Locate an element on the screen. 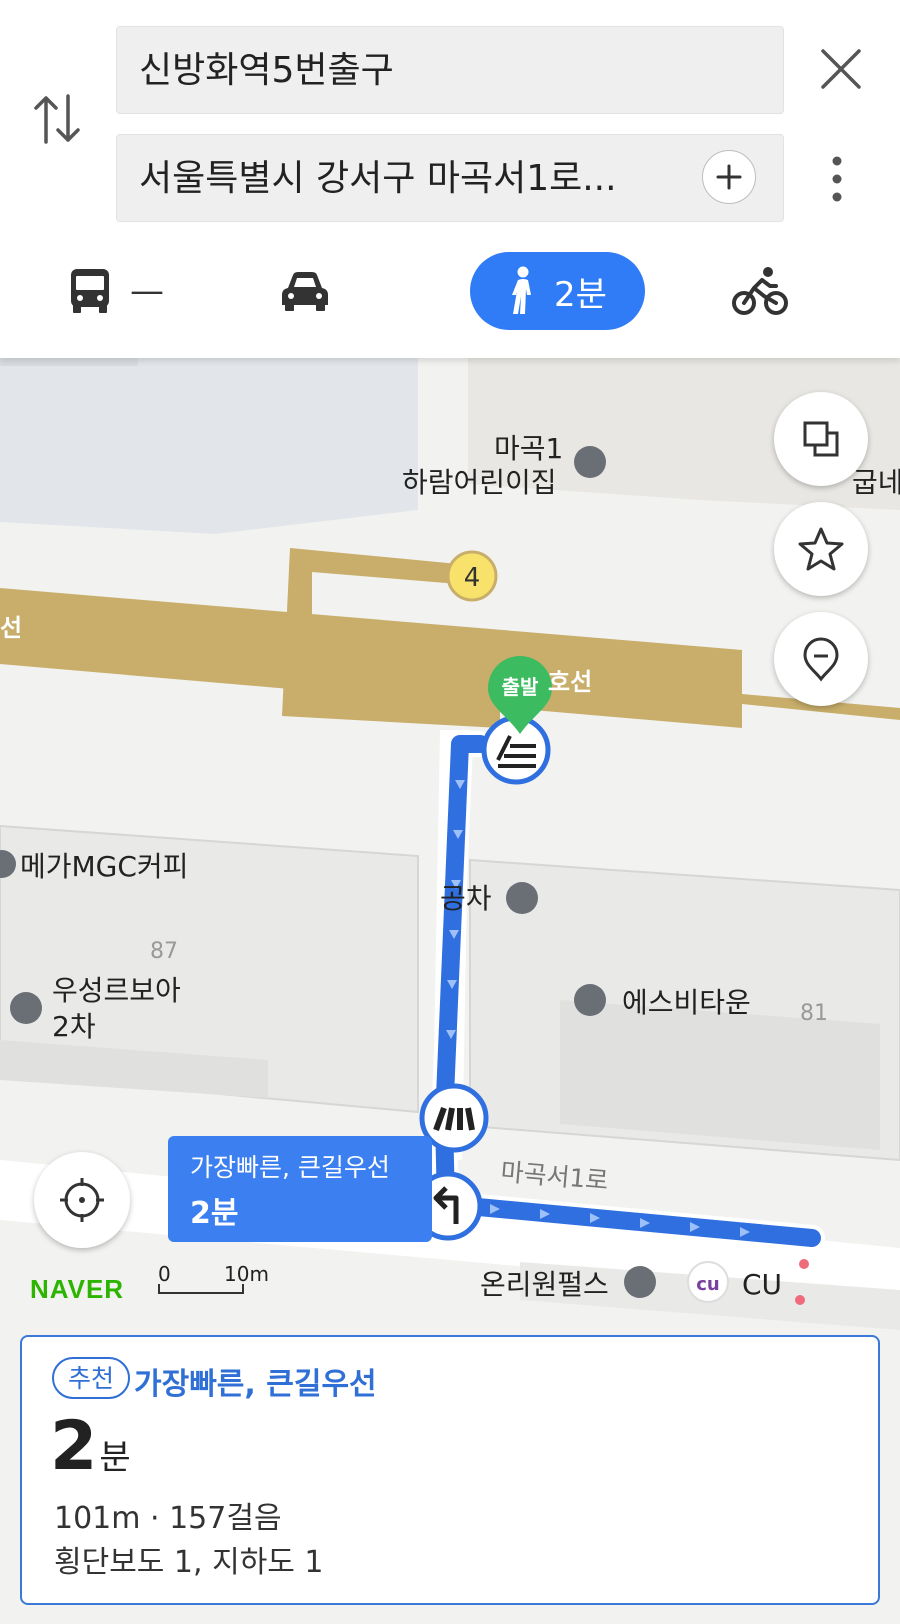 This screenshot has height=1624, width=900. recommended-badge: 추천 is located at coordinates (91, 1378).